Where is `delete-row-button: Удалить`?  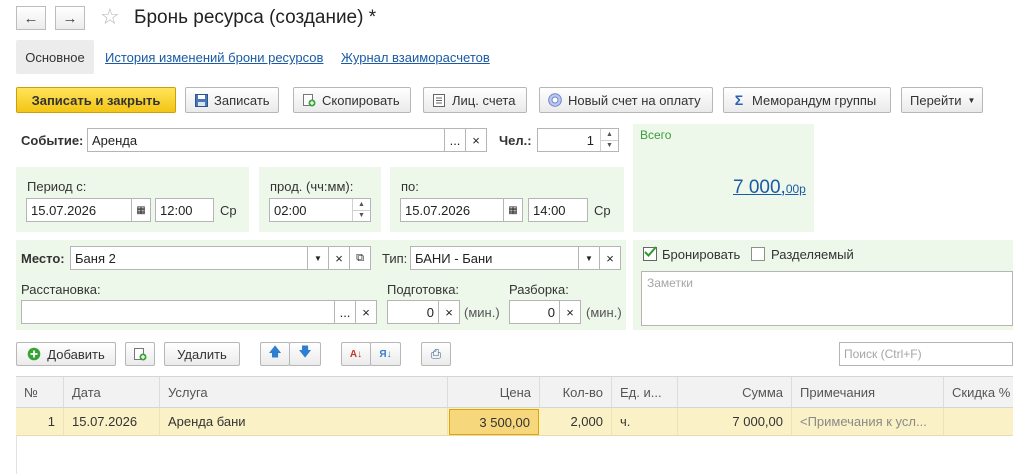
delete-row-button: Удалить is located at coordinates (202, 354).